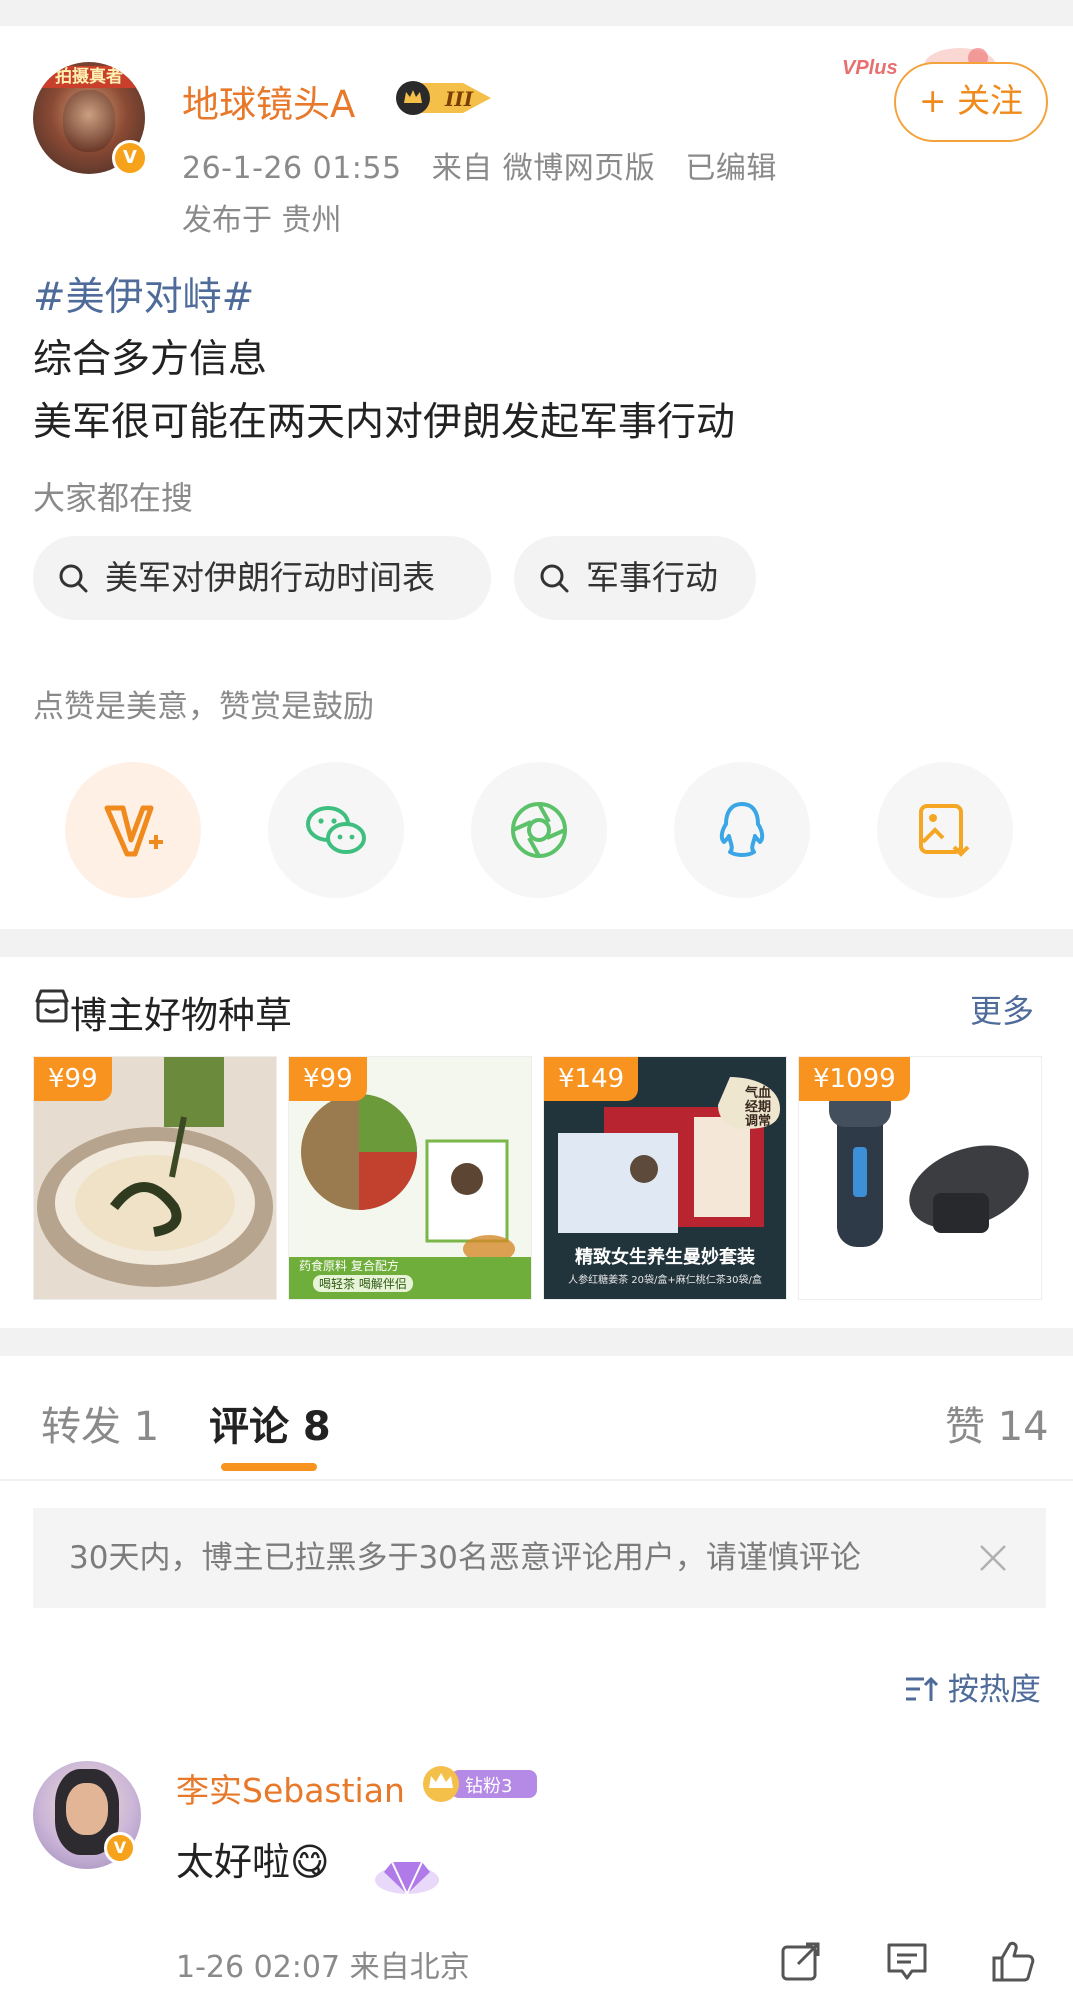 The width and height of the screenshot is (1073, 2005). What do you see at coordinates (181, 1015) in the screenshot?
I see `goods-section-title: 博主好物种草` at bounding box center [181, 1015].